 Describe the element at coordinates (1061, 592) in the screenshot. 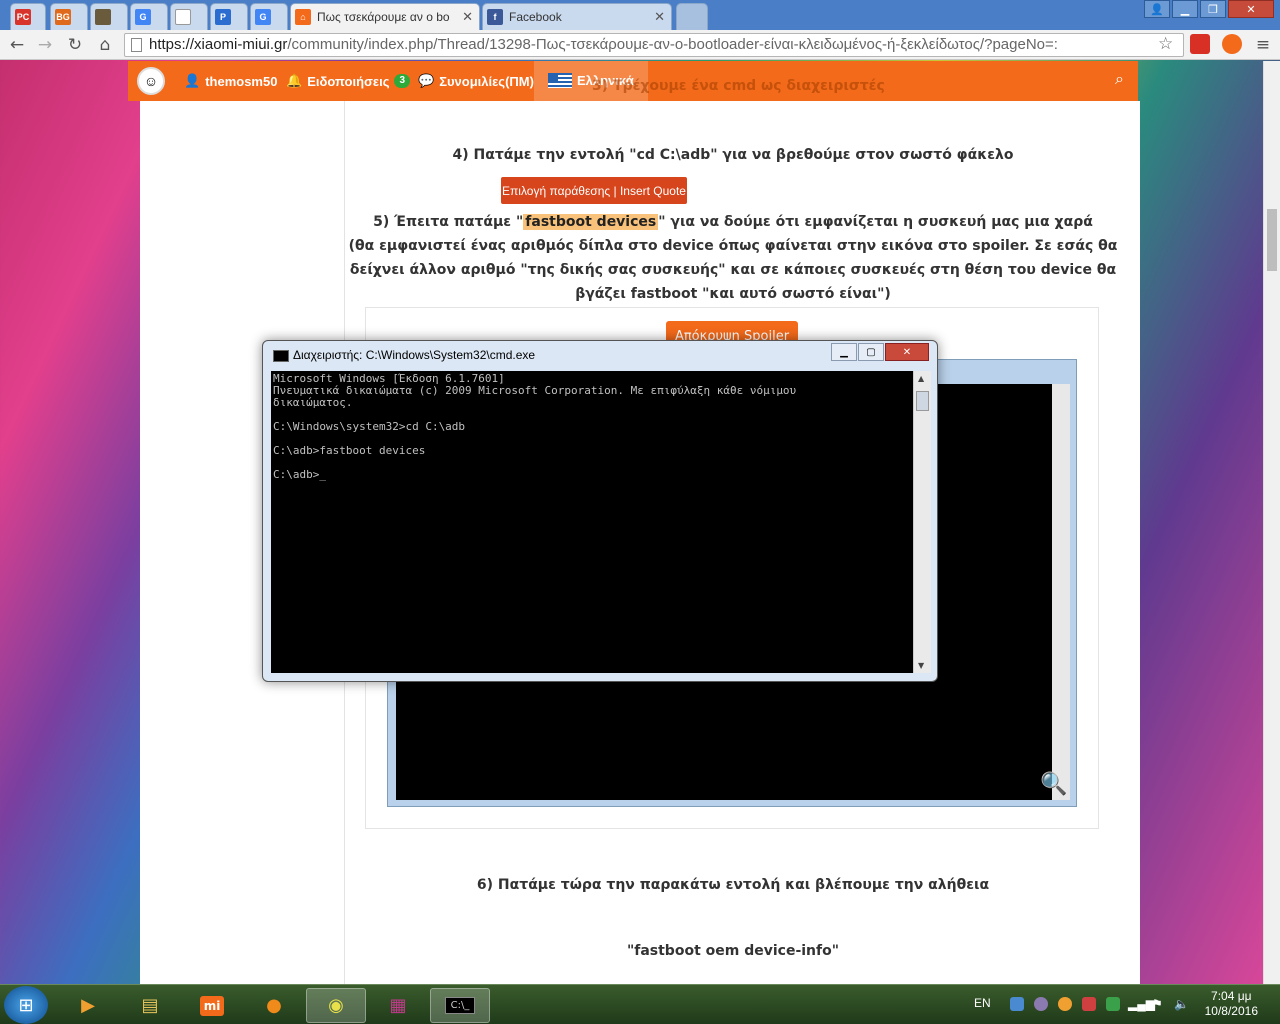

I see `spoiler-scrollbar` at that location.